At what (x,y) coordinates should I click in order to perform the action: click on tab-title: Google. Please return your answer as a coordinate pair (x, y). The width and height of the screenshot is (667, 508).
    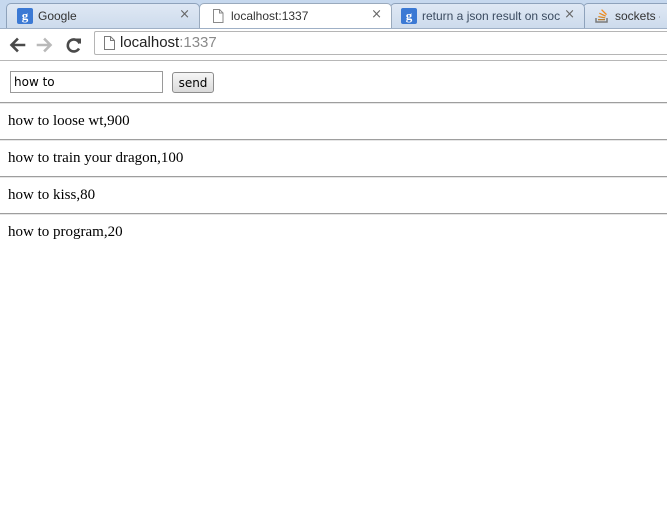
    Looking at the image, I should click on (57, 16).